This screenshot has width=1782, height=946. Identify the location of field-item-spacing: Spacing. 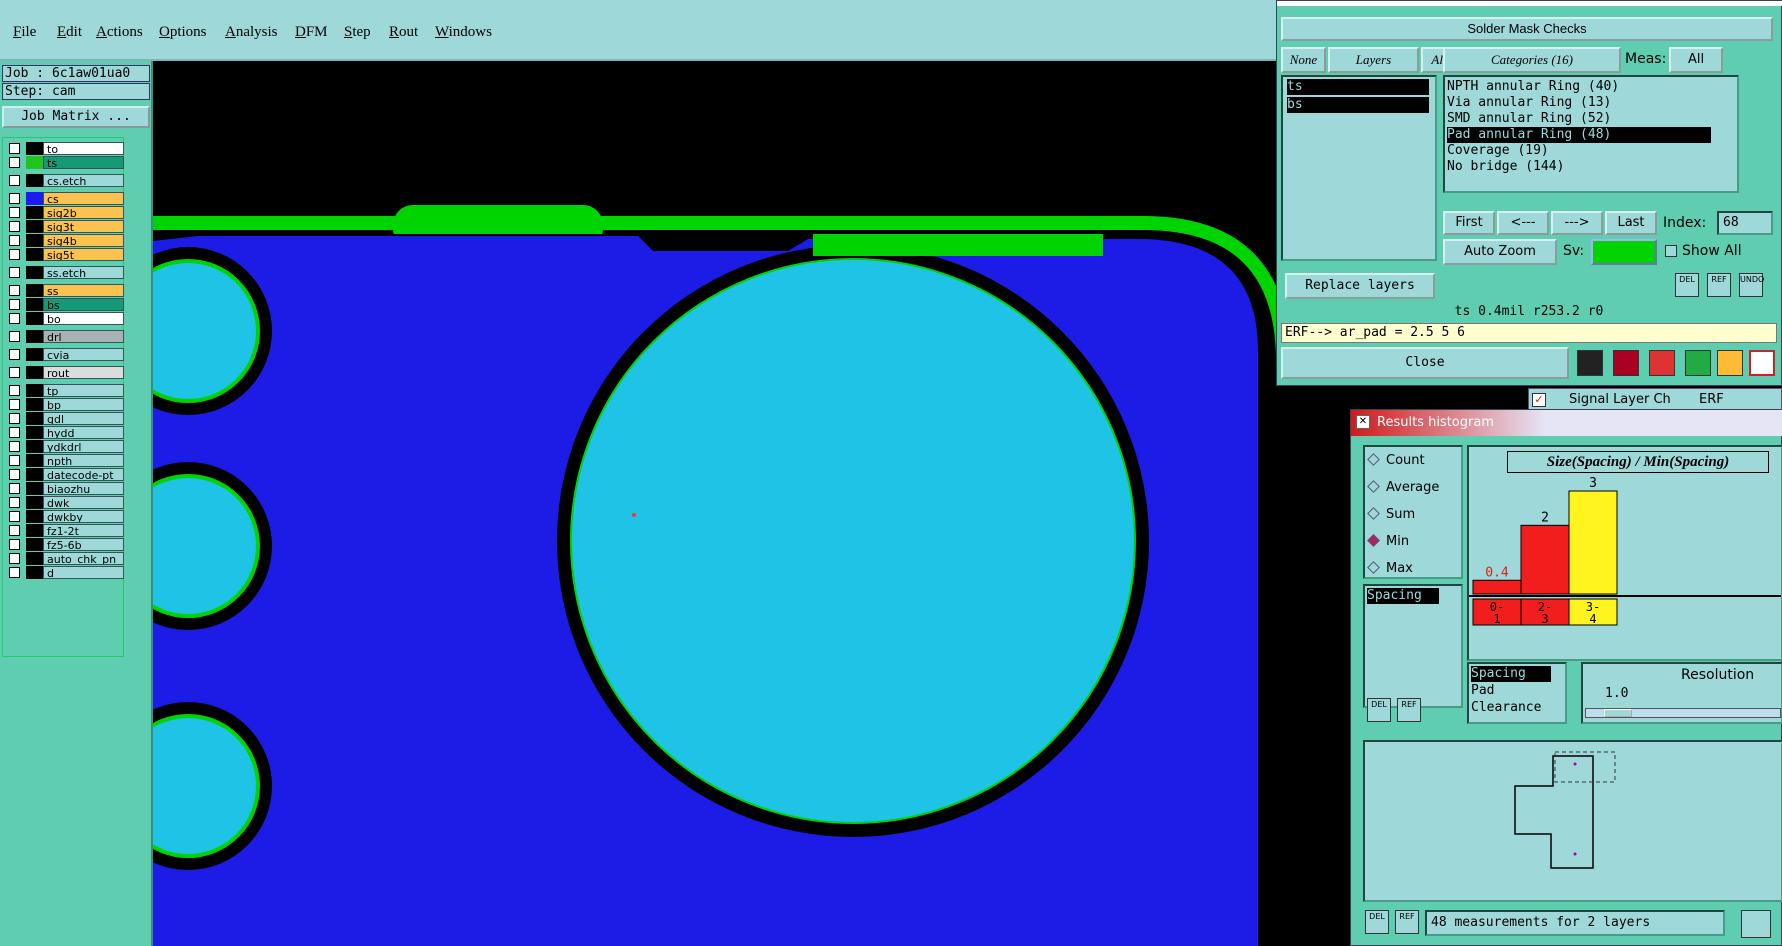
(1511, 674).